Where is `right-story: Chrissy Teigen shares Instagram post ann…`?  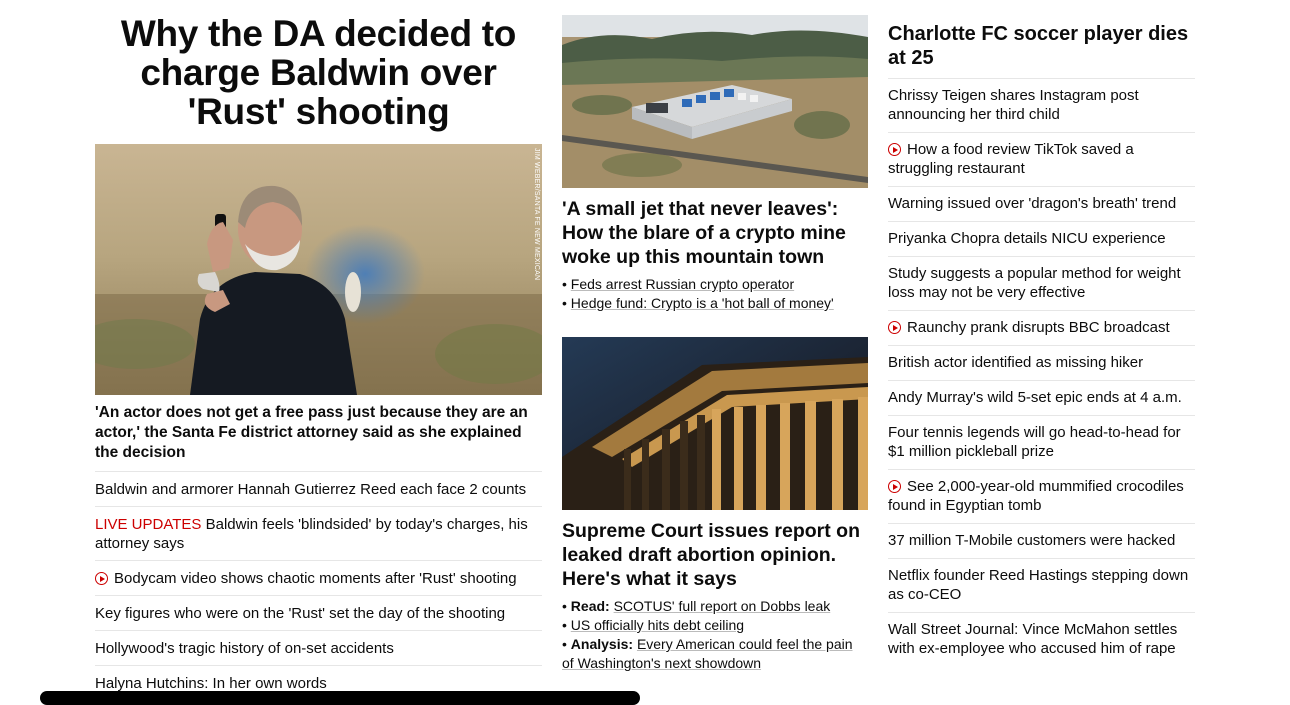 right-story: Chrissy Teigen shares Instagram post ann… is located at coordinates (1041, 106).